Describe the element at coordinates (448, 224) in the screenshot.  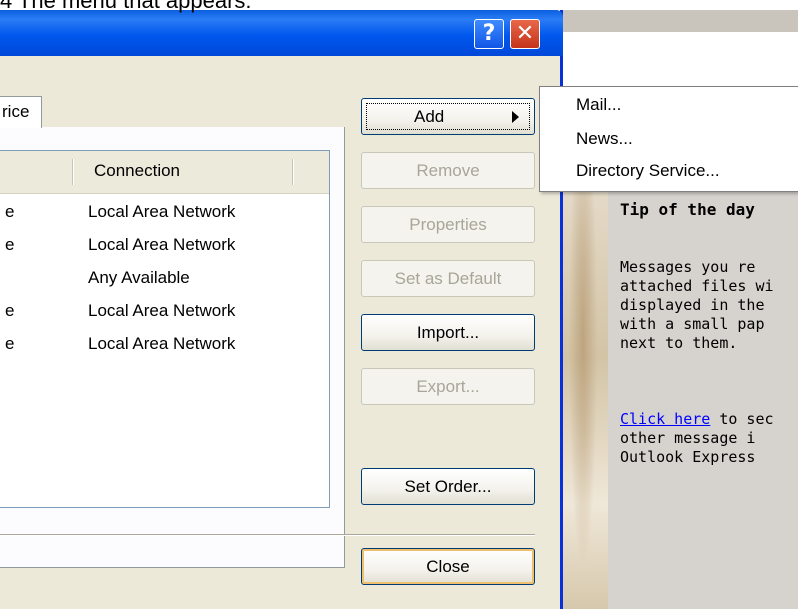
I see `properties-button: Properties` at that location.